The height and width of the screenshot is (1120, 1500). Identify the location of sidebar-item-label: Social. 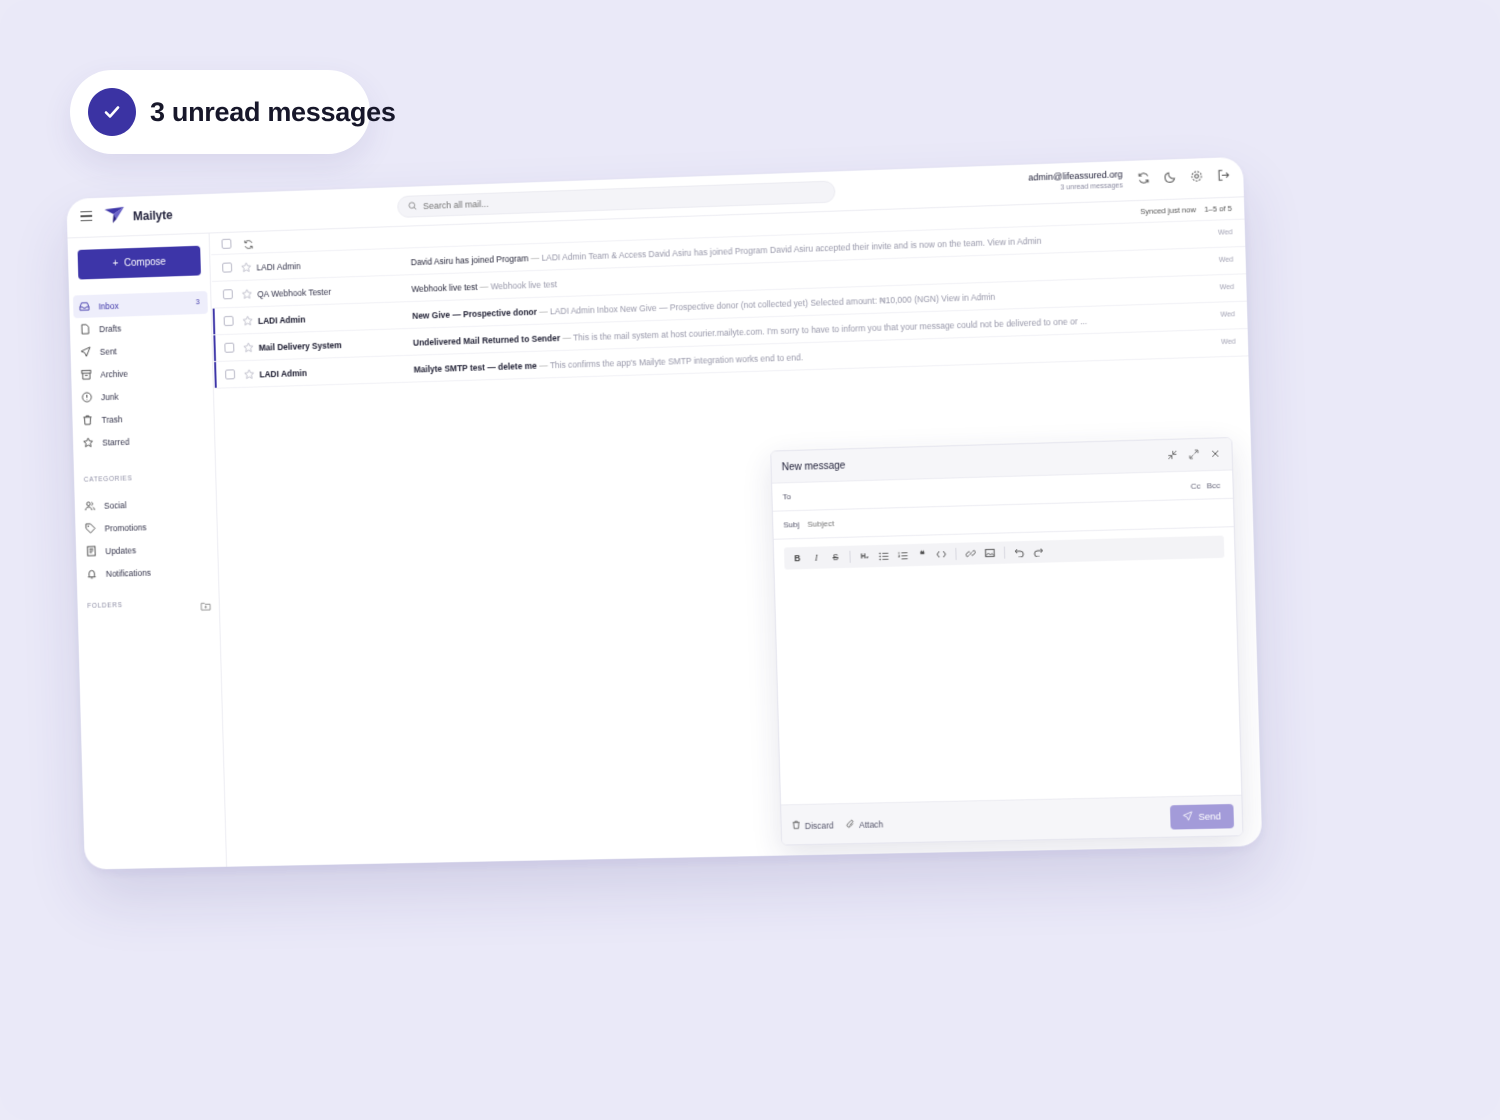
(115, 505).